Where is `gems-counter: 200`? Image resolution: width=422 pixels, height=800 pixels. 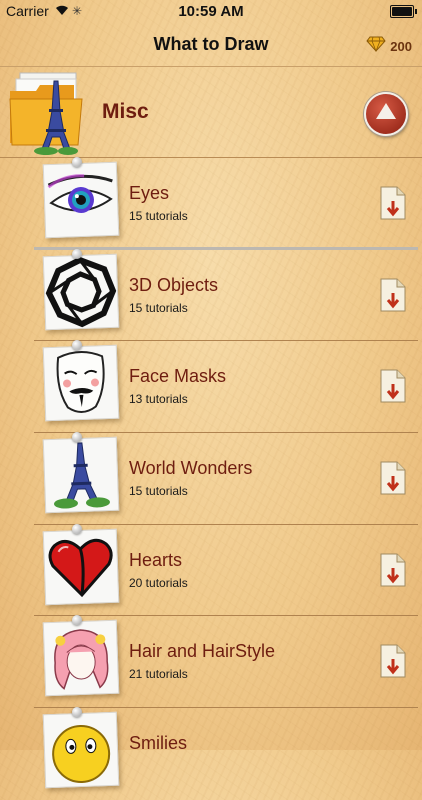
gems-counter: 200 is located at coordinates (389, 46).